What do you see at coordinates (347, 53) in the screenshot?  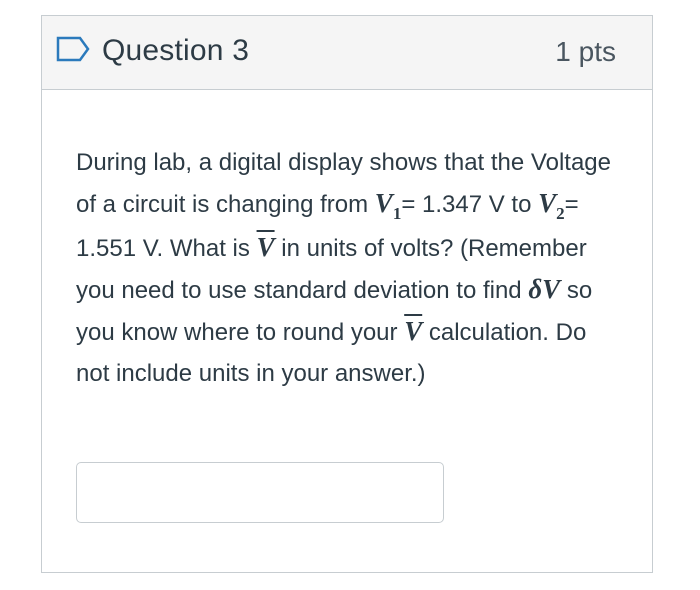 I see `question-header: Question 3 1 pts` at bounding box center [347, 53].